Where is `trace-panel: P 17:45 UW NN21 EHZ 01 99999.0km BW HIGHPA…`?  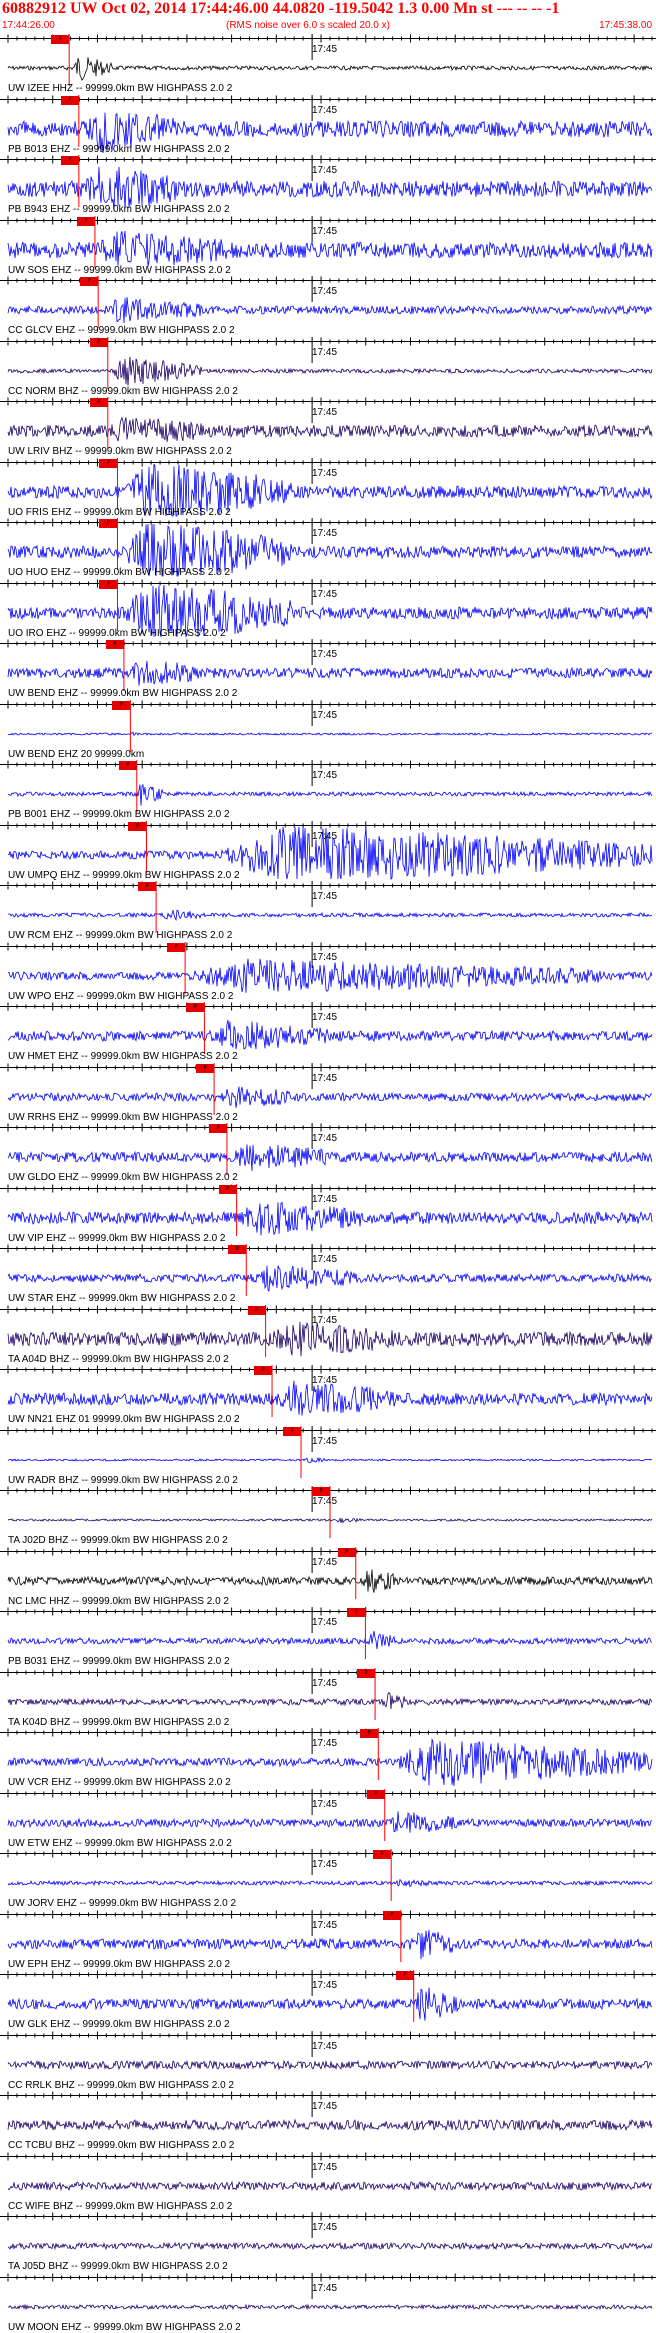
trace-panel: P 17:45 UW NN21 EHZ 01 99999.0km BW HIGHPA… is located at coordinates (328, 1395).